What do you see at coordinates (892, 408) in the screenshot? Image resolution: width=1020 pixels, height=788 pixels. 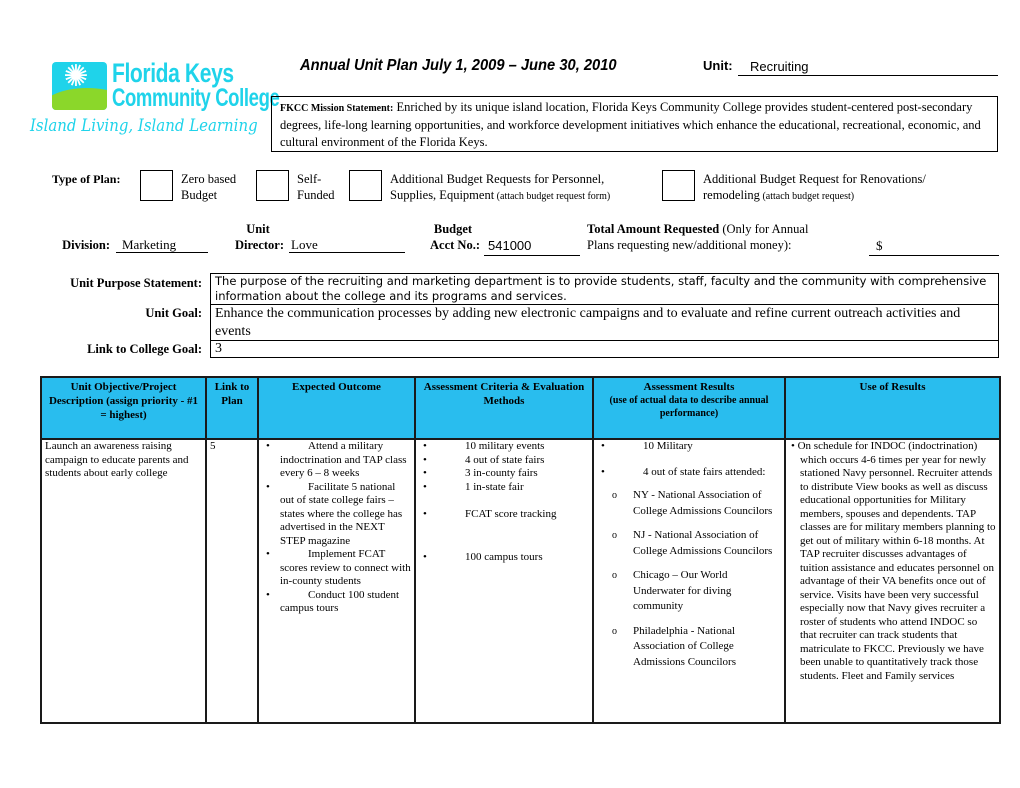 I see `header-use-of-results: Use of Results` at bounding box center [892, 408].